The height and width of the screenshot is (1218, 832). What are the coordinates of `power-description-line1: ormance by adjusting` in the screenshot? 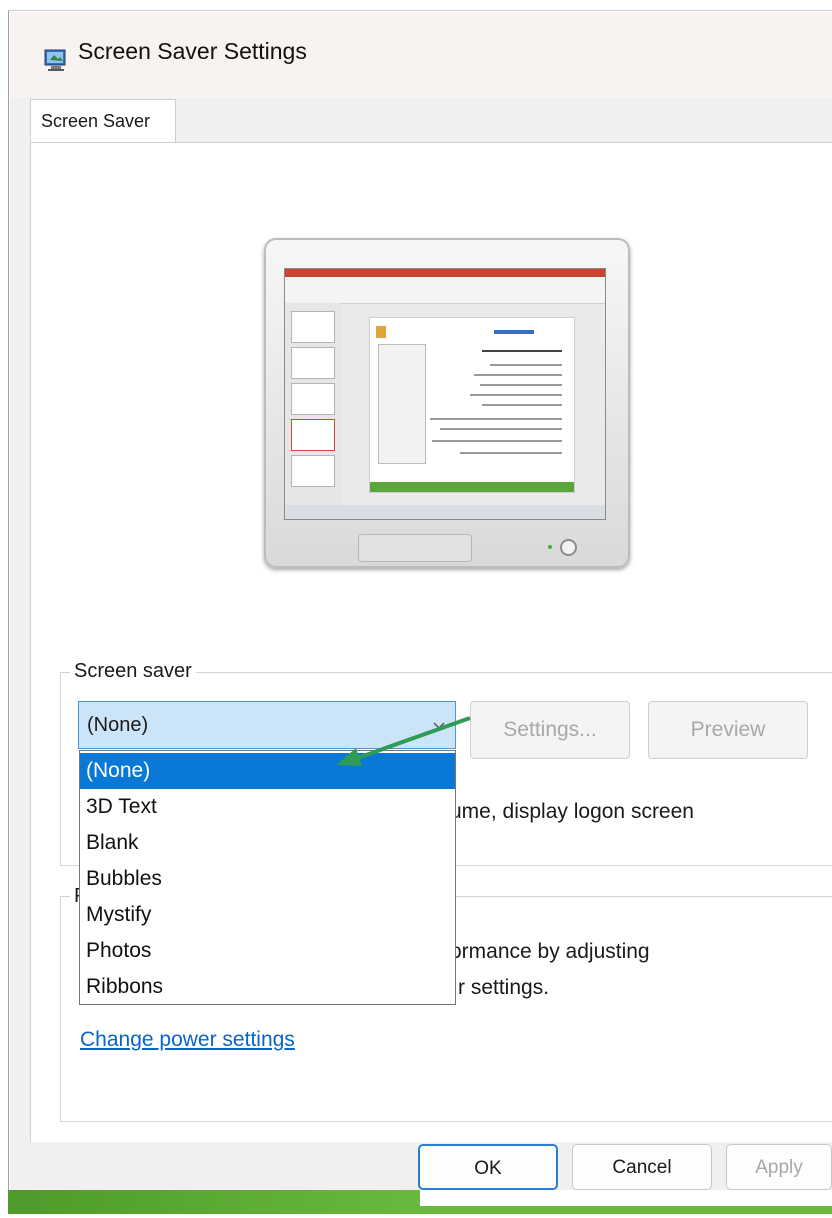 It's located at (550, 951).